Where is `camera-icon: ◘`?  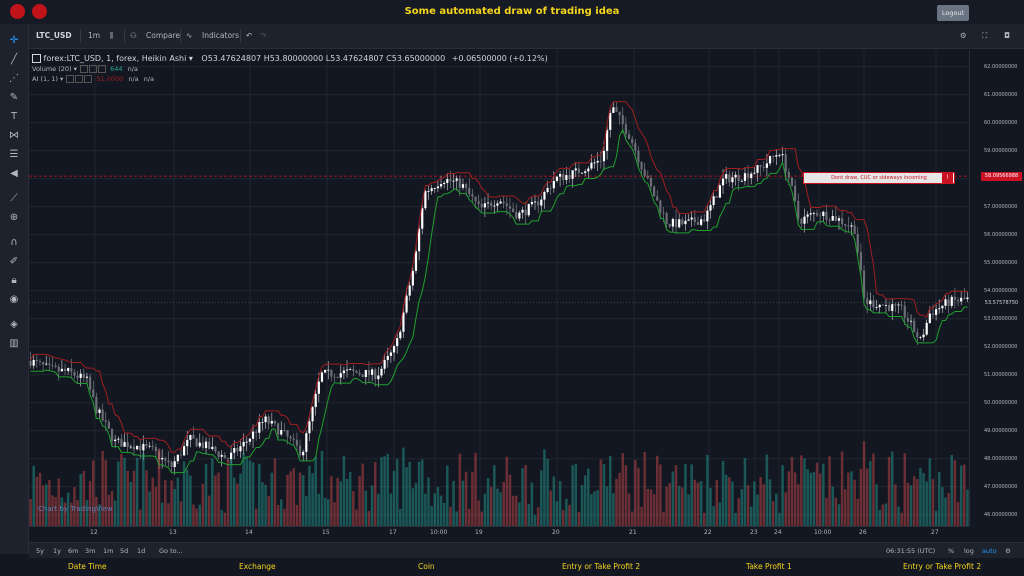 camera-icon: ◘ is located at coordinates (1007, 36).